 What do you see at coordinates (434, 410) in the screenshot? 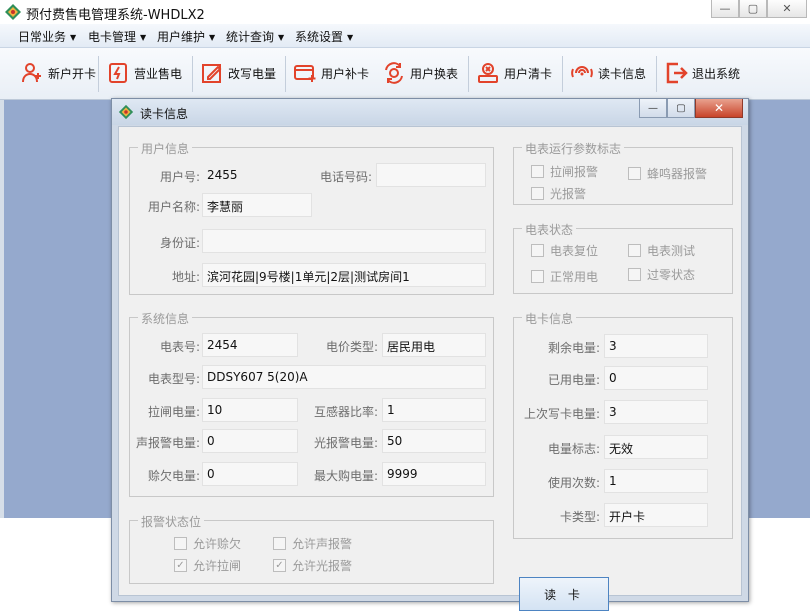
I see `ct-ratio-field: 1` at bounding box center [434, 410].